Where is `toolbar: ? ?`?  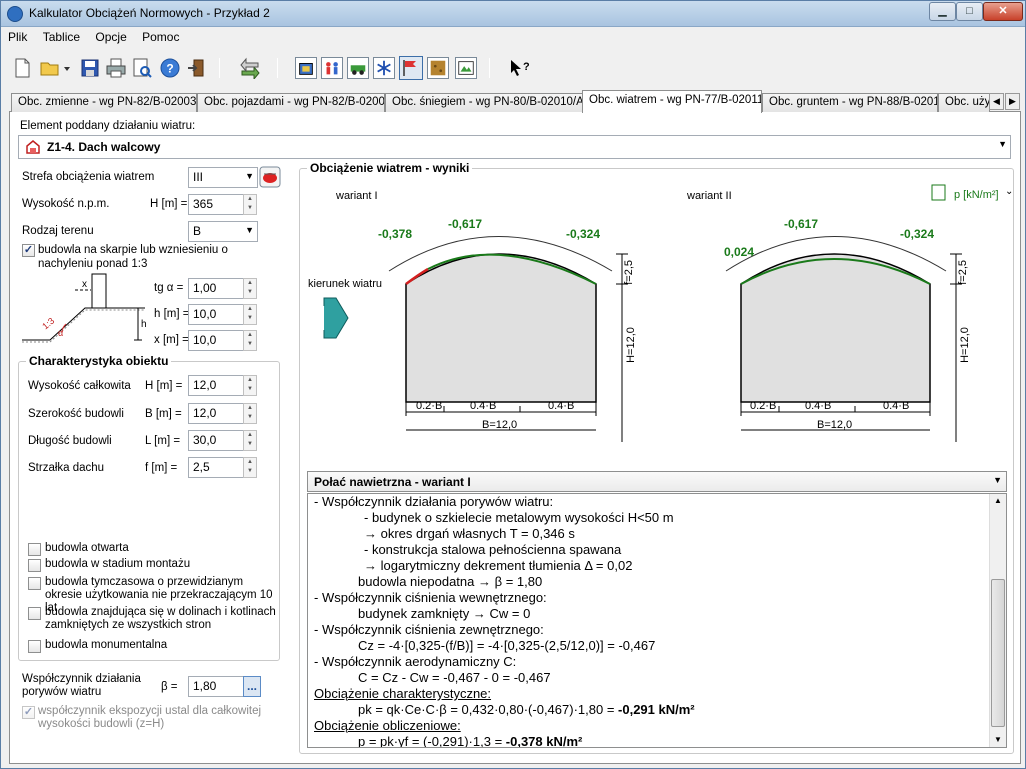
toolbar: ? ? is located at coordinates (513, 68).